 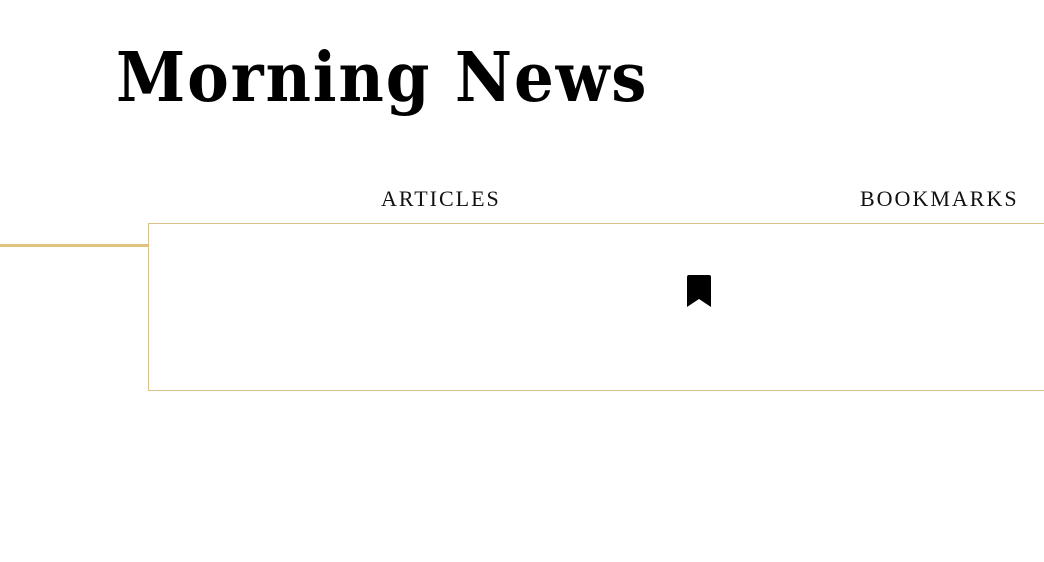 What do you see at coordinates (382, 78) in the screenshot?
I see `masthead-title: Morning News` at bounding box center [382, 78].